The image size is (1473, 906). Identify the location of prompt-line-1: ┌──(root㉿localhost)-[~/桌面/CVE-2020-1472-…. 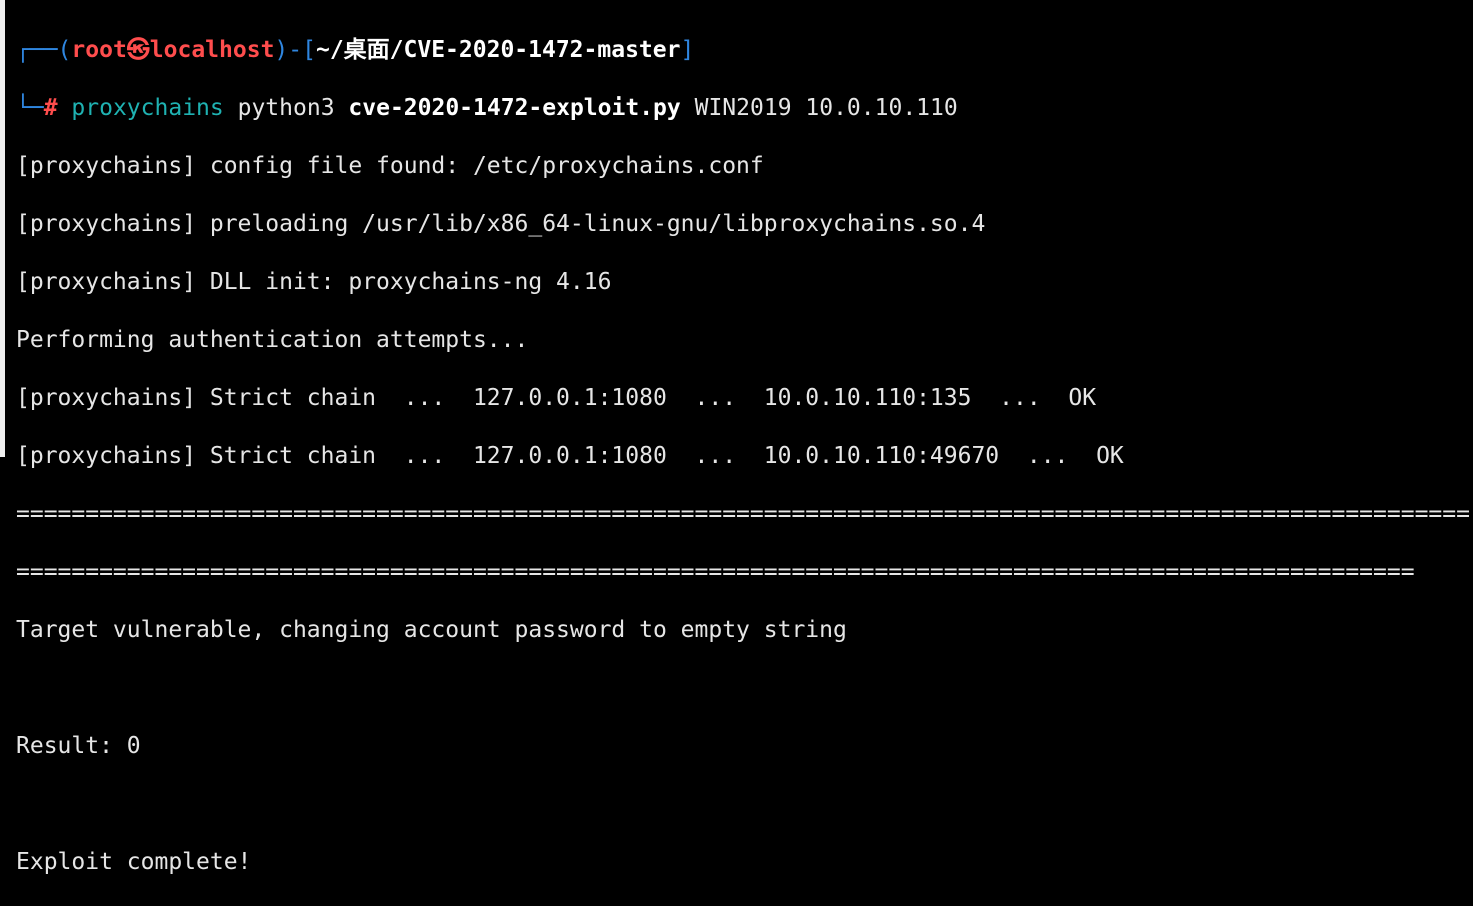
(355, 50).